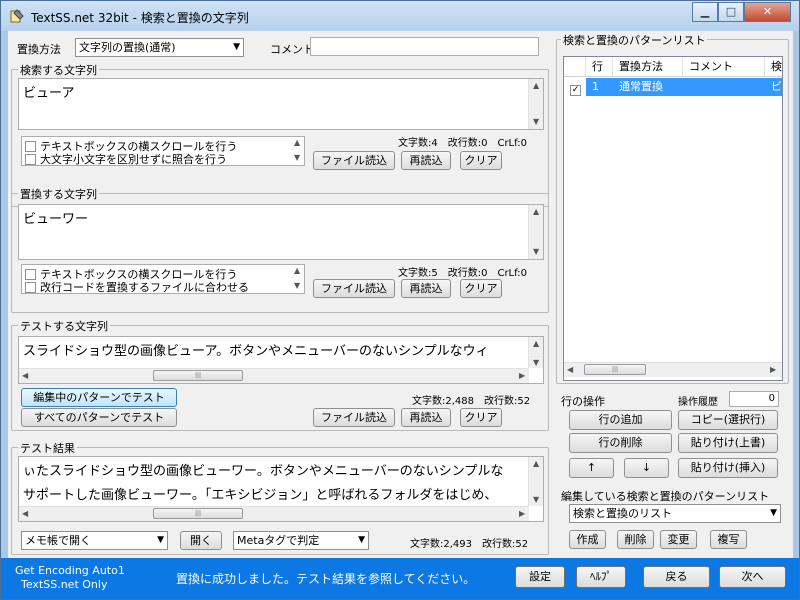 This screenshot has height=600, width=800. Describe the element at coordinates (591, 468) in the screenshot. I see `move-up-button: ↑` at that location.